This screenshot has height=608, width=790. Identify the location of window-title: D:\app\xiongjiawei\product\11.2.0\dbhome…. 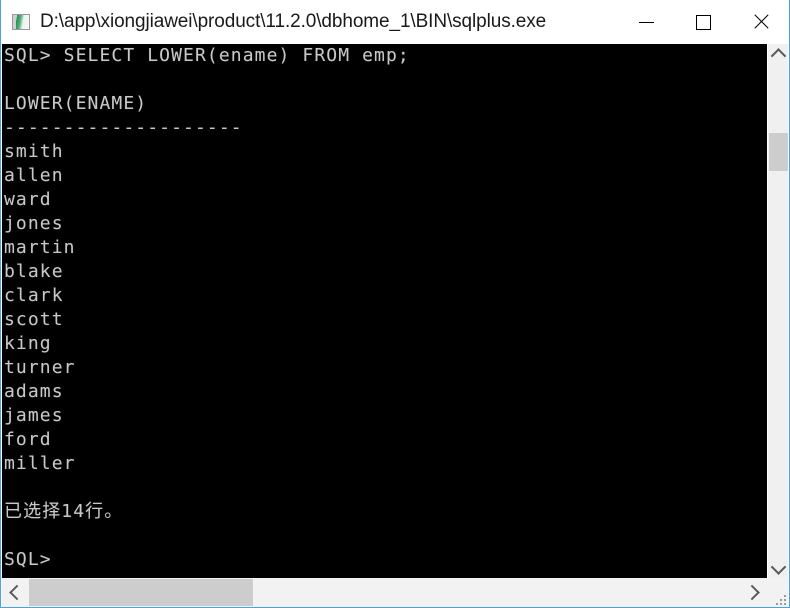
(293, 21).